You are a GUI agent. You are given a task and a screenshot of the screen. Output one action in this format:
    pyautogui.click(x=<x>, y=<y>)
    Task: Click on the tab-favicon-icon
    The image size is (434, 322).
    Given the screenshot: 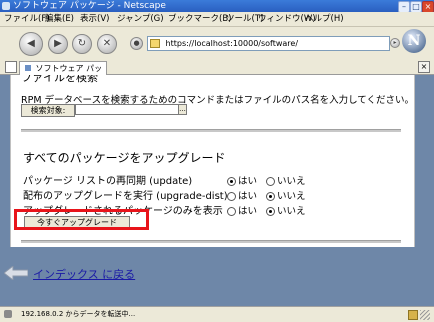 What is the action you would take?
    pyautogui.click(x=28, y=68)
    